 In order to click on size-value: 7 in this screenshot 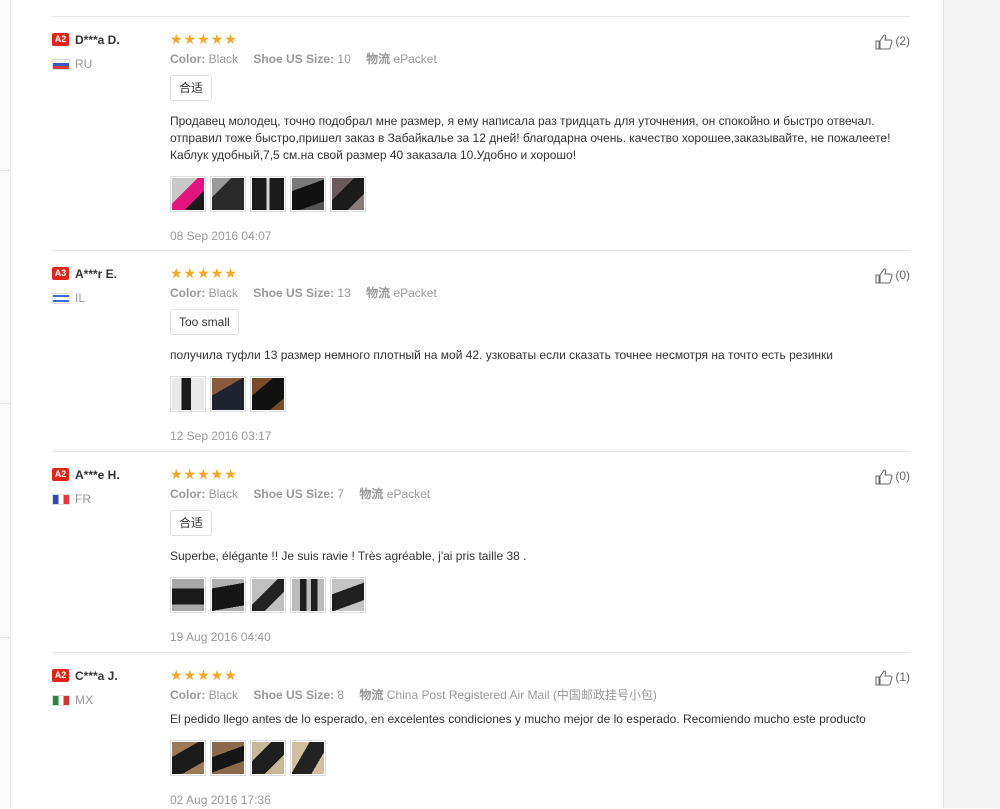, I will do `click(341, 494)`.